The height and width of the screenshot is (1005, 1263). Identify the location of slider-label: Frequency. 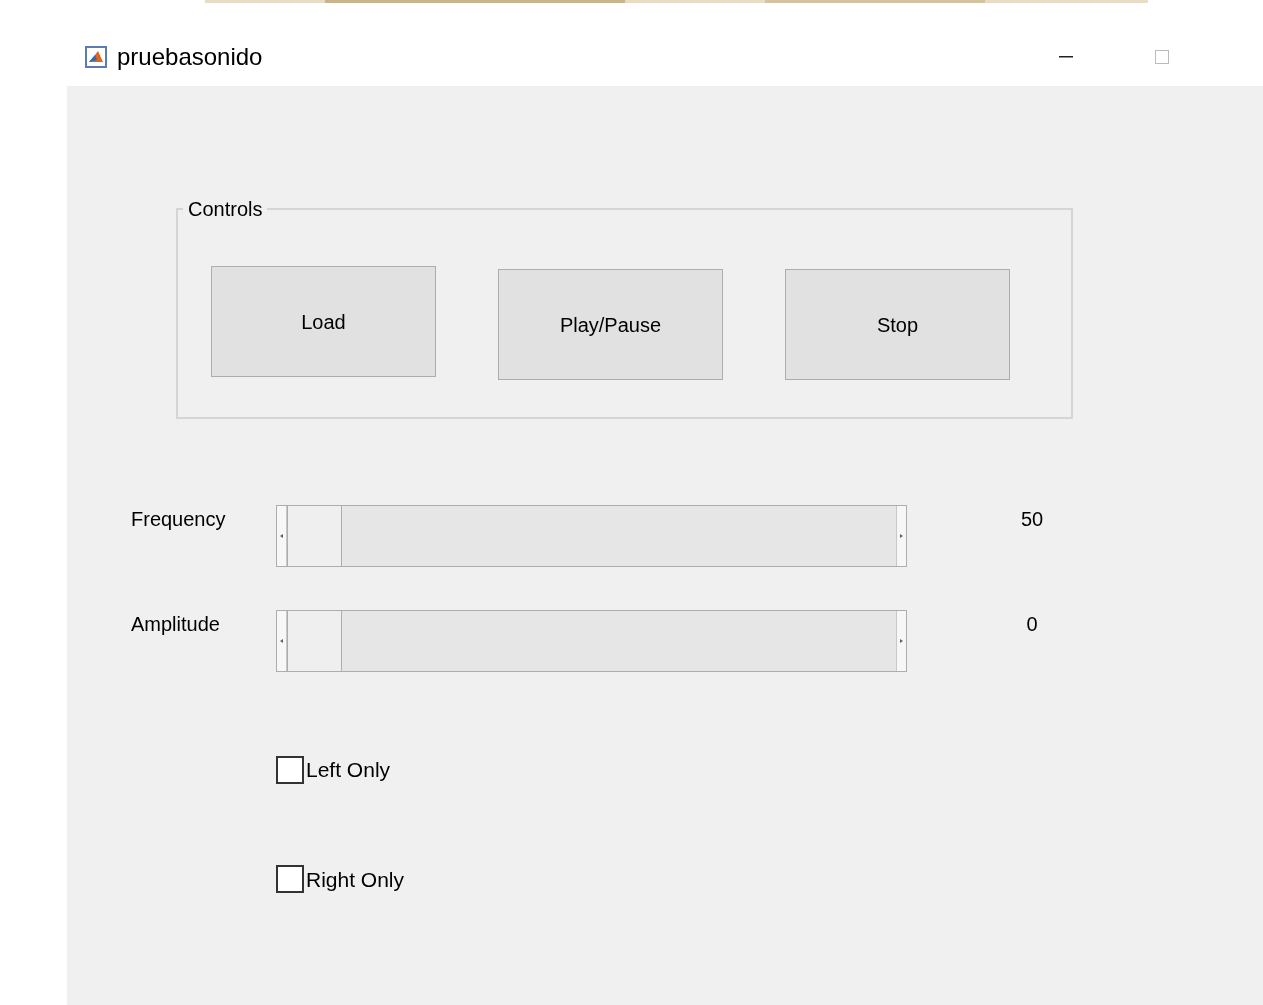
(178, 519).